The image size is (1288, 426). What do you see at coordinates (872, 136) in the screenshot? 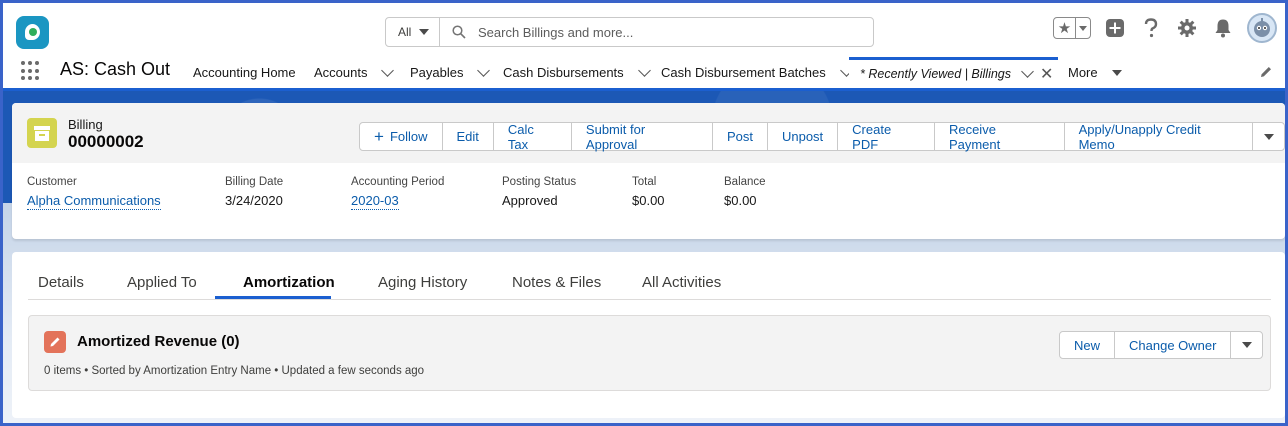
I see `create-pdf-label: Create PDF` at bounding box center [872, 136].